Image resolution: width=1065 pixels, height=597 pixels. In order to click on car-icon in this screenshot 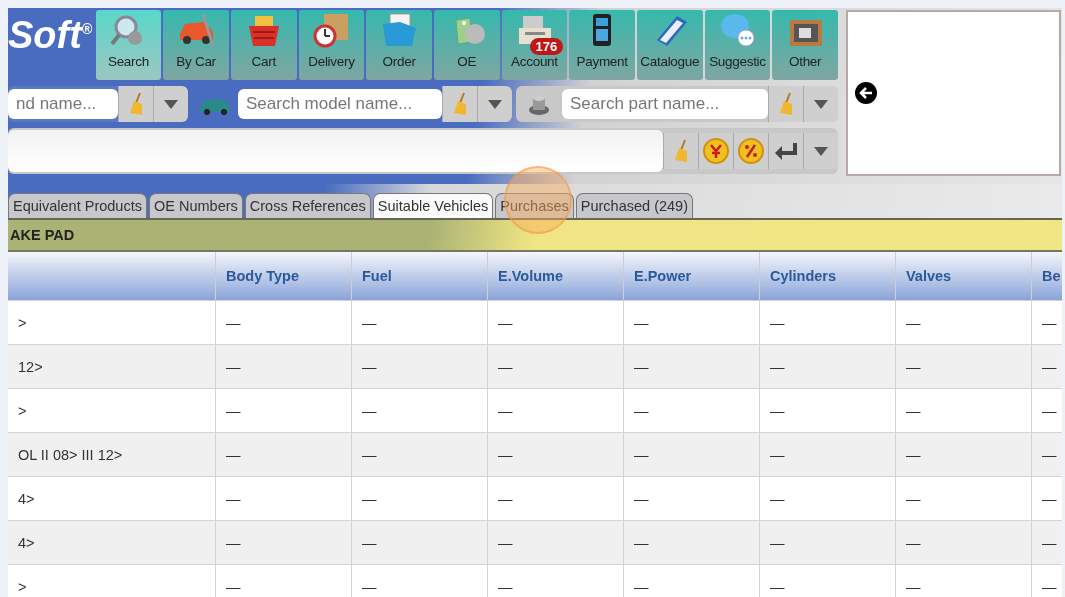, I will do `click(196, 30)`.